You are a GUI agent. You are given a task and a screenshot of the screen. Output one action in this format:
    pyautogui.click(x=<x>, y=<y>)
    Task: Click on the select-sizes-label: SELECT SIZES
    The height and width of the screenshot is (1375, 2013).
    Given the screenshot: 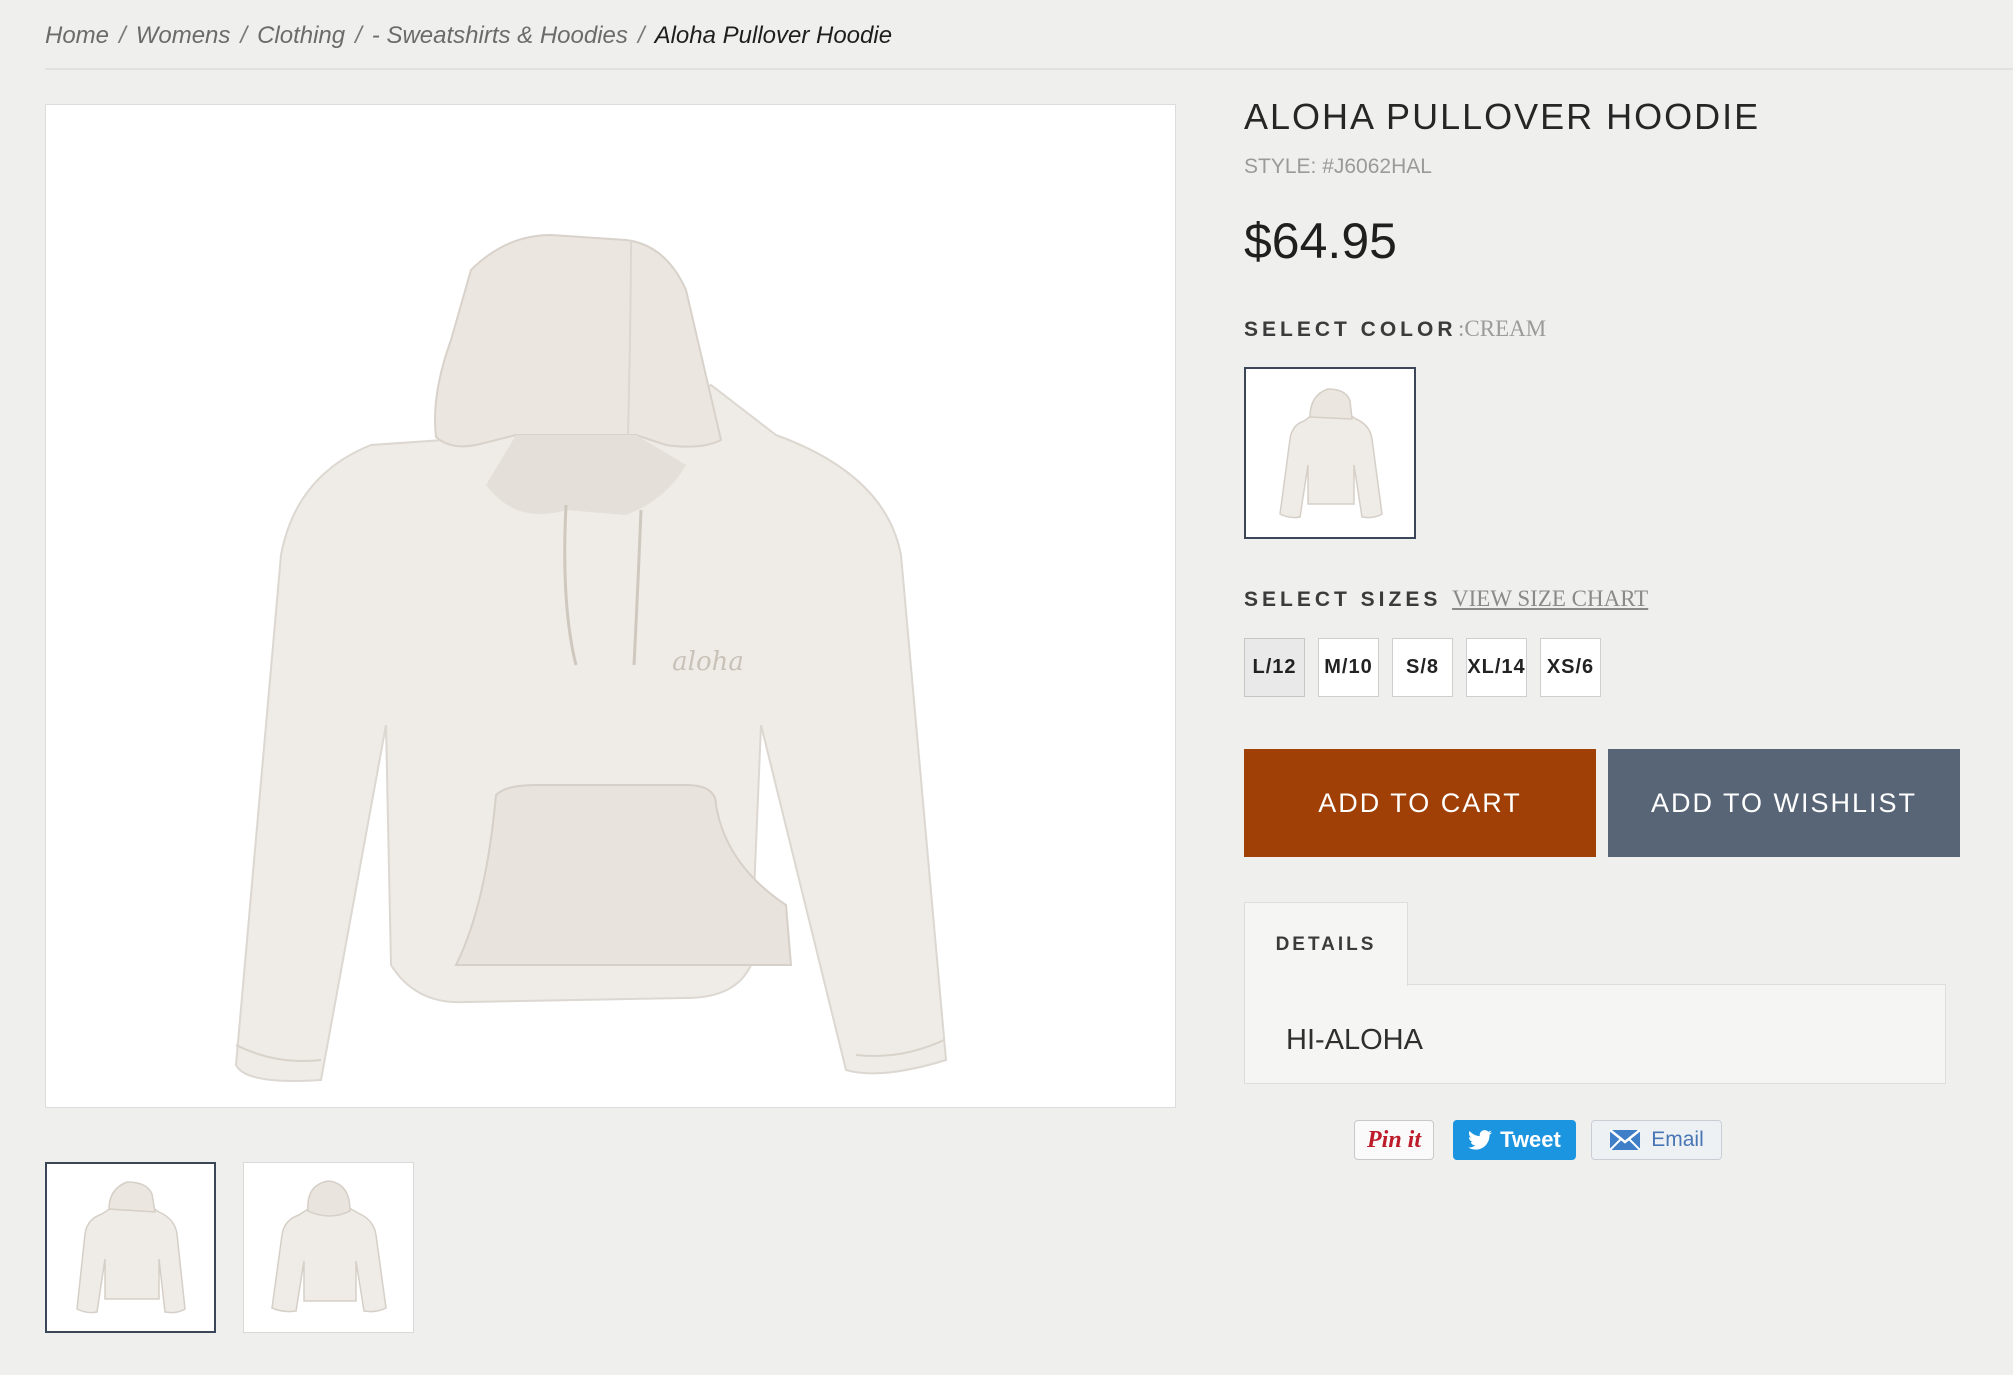 What is the action you would take?
    pyautogui.click(x=1343, y=599)
    